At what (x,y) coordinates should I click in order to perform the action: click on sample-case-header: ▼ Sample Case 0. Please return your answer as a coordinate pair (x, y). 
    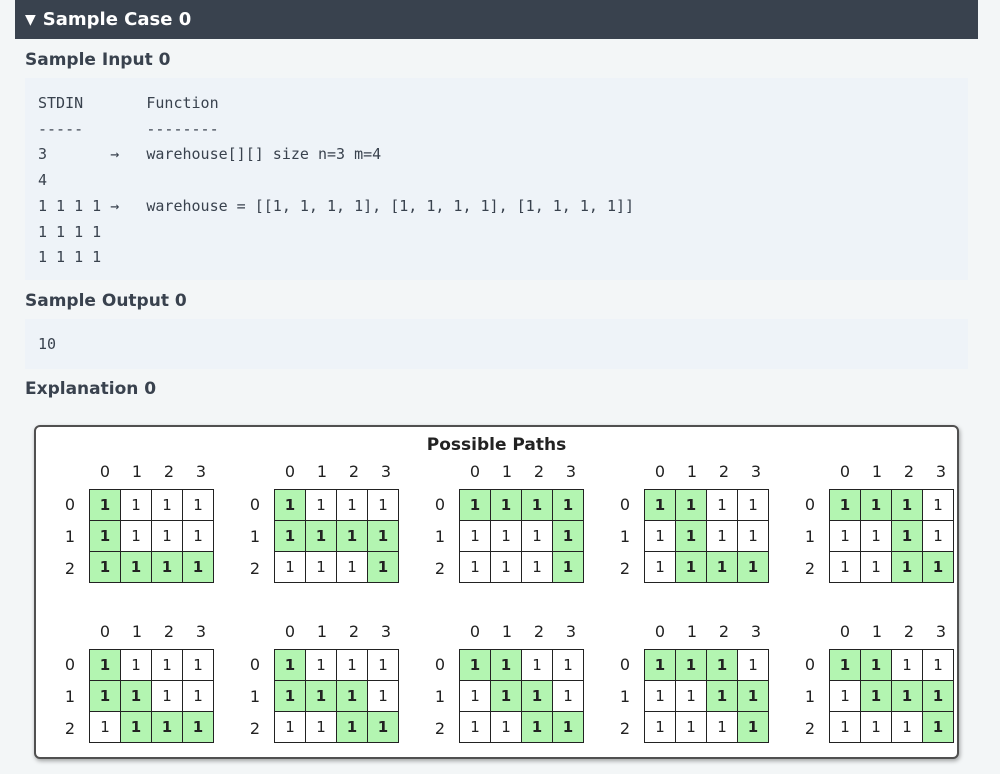
    Looking at the image, I should click on (496, 19).